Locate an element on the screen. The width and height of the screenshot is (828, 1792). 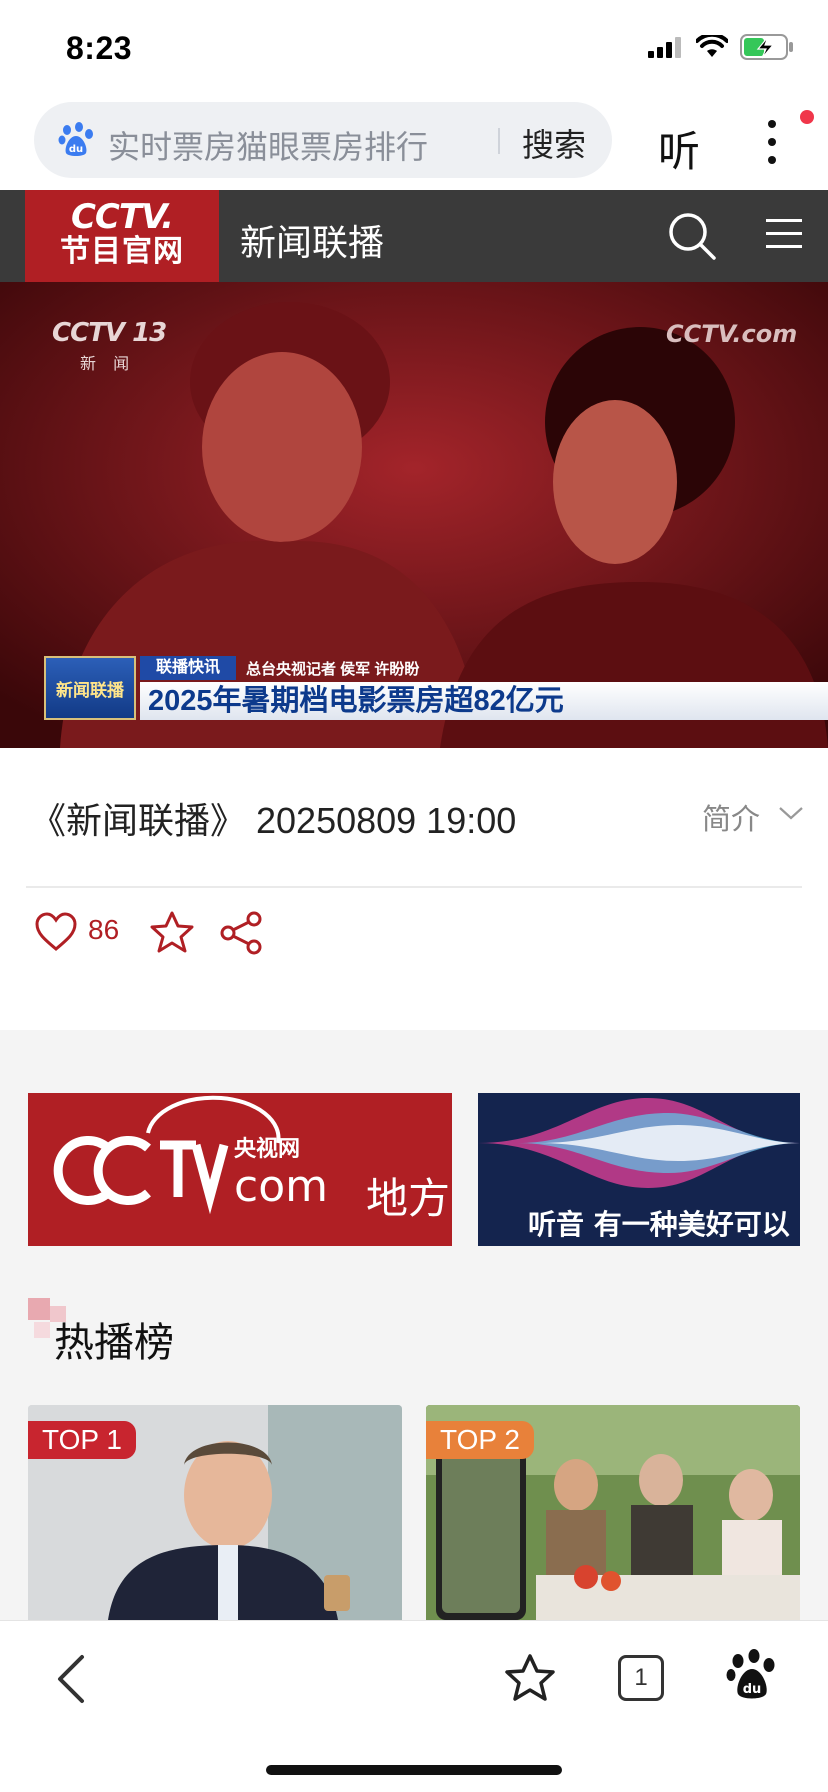
logo-line2: 节目官网 is located at coordinates (122, 251).